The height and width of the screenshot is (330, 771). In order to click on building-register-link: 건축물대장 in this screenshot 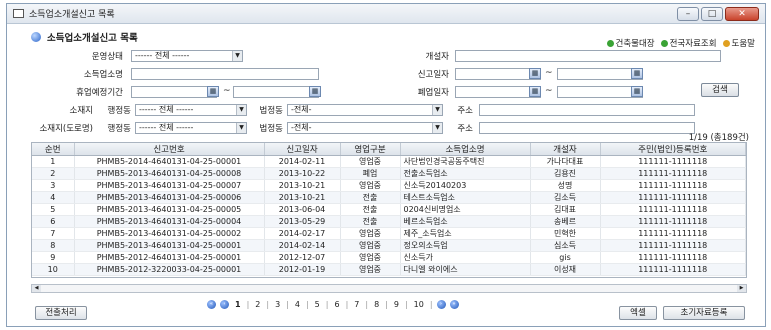, I will do `click(630, 43)`.